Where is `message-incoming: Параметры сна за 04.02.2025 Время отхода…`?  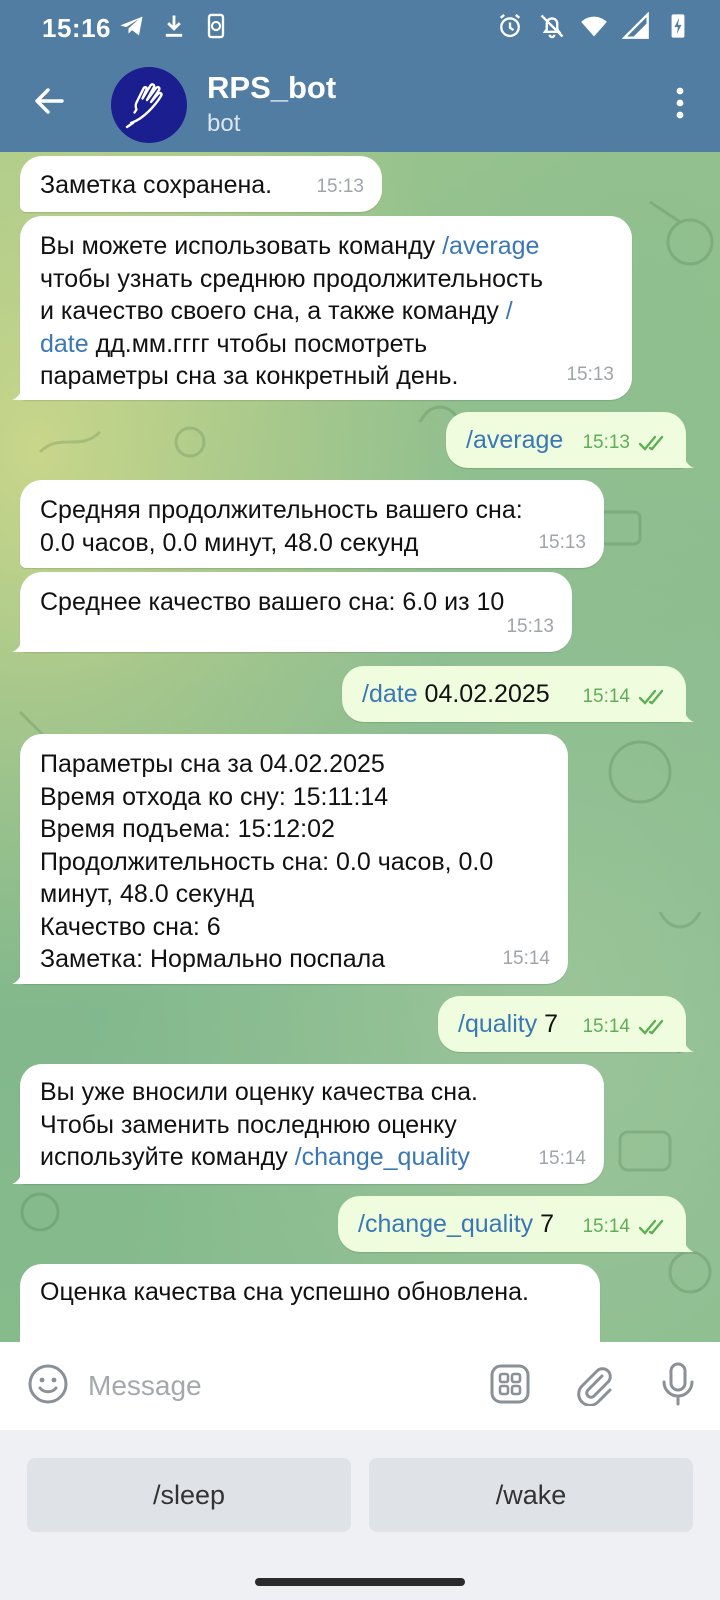
message-incoming: Параметры сна за 04.02.2025 Время отхода… is located at coordinates (290, 859).